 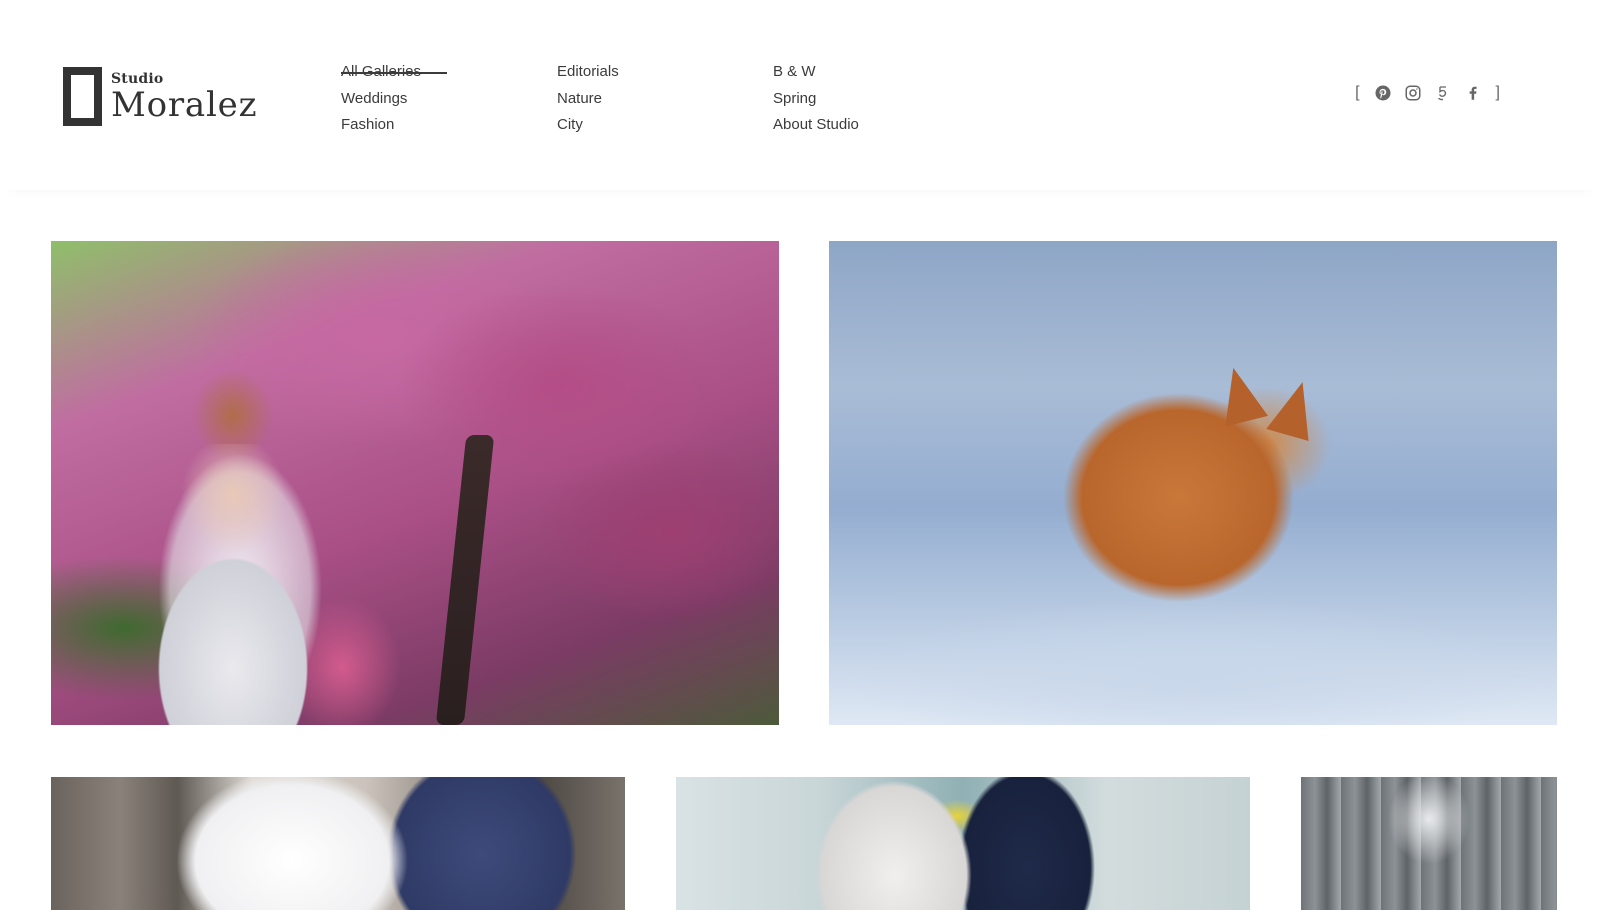 I want to click on social-open-bracket: [, so click(x=1357, y=92).